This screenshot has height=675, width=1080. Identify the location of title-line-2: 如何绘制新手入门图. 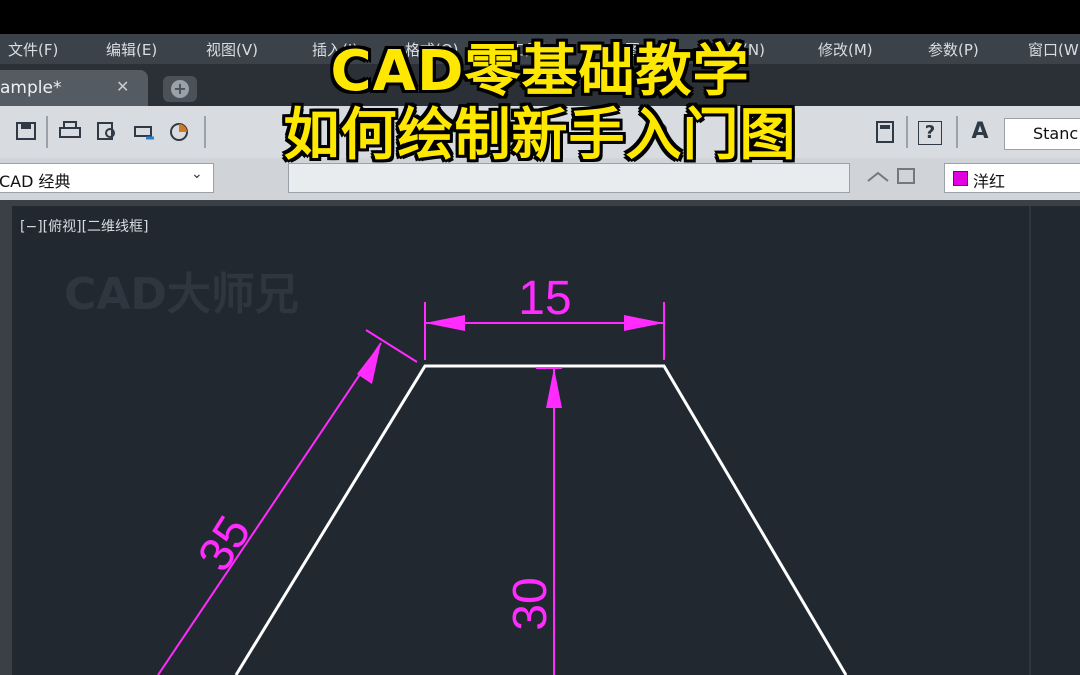
(540, 135).